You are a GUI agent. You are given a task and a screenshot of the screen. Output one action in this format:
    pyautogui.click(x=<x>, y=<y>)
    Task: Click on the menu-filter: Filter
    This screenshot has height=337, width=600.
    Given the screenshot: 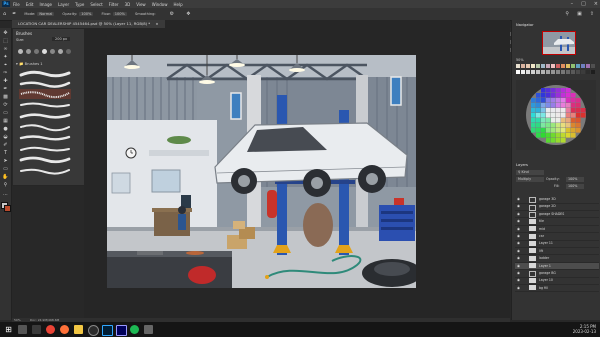 What is the action you would take?
    pyautogui.click(x=114, y=4)
    